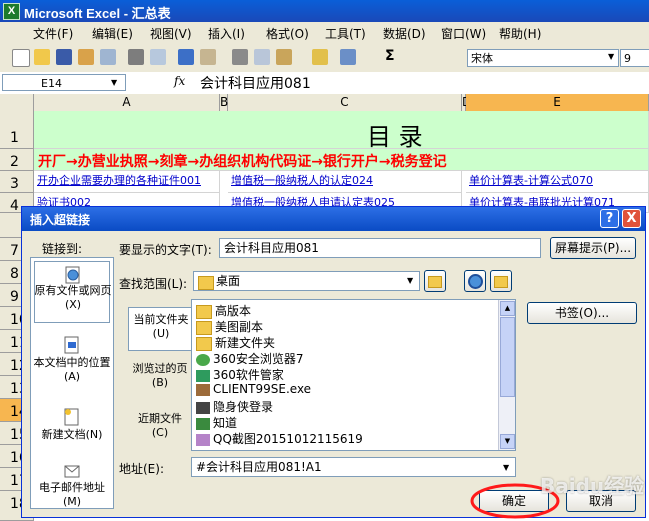 The image size is (649, 521). What do you see at coordinates (127, 102) in the screenshot?
I see `column-header: A` at bounding box center [127, 102].